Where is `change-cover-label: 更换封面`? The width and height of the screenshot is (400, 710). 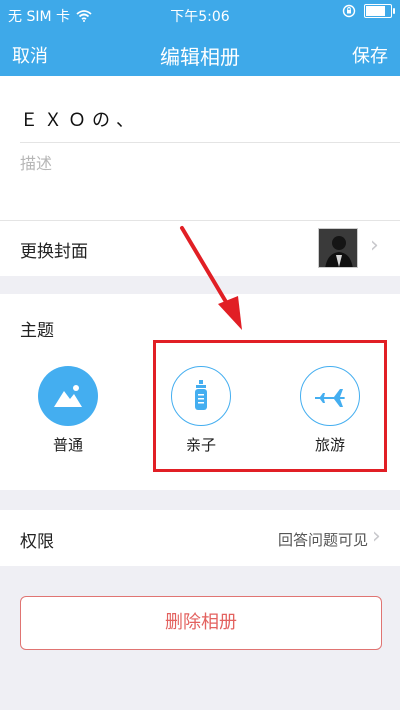
change-cover-label: 更换封面 is located at coordinates (54, 252).